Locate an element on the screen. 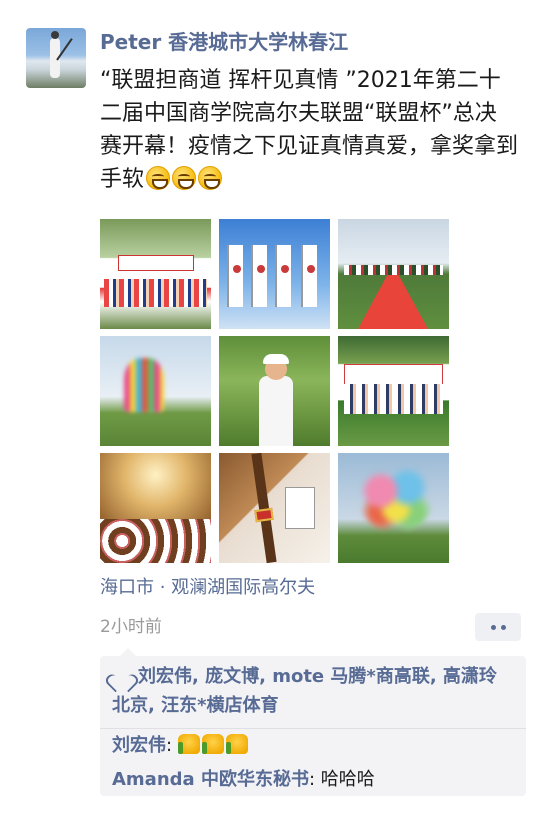  comment-author: Amanda 中欧华东秘书 is located at coordinates (210, 779).